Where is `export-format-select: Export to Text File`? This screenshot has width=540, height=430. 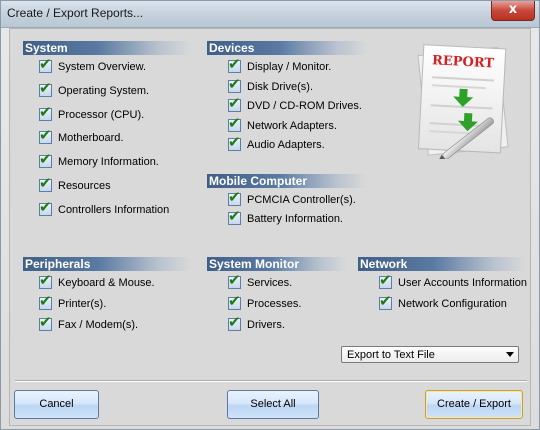 export-format-select: Export to Text File is located at coordinates (430, 354).